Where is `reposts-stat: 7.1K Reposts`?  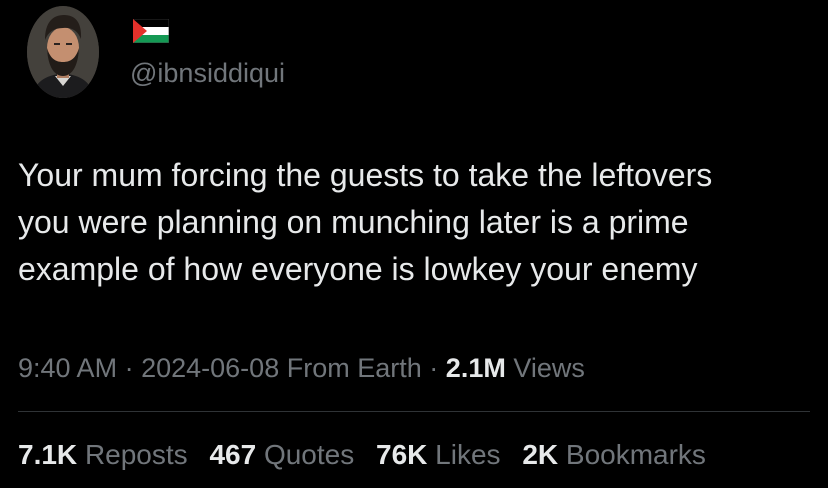 reposts-stat: 7.1K Reposts is located at coordinates (103, 454).